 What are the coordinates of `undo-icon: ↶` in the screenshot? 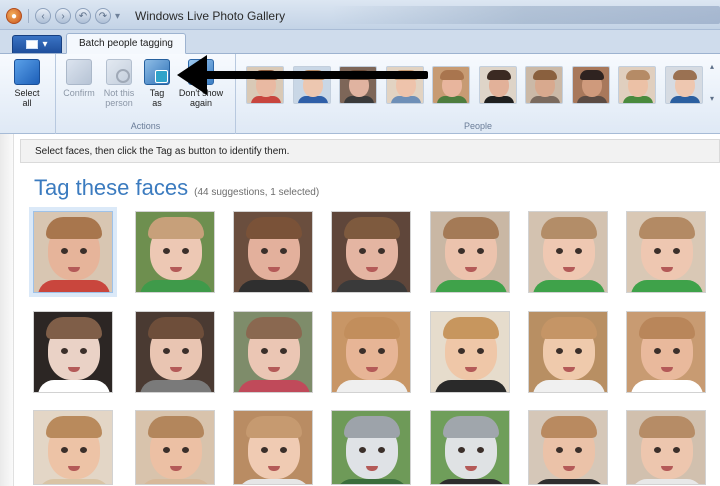 It's located at (83, 16).